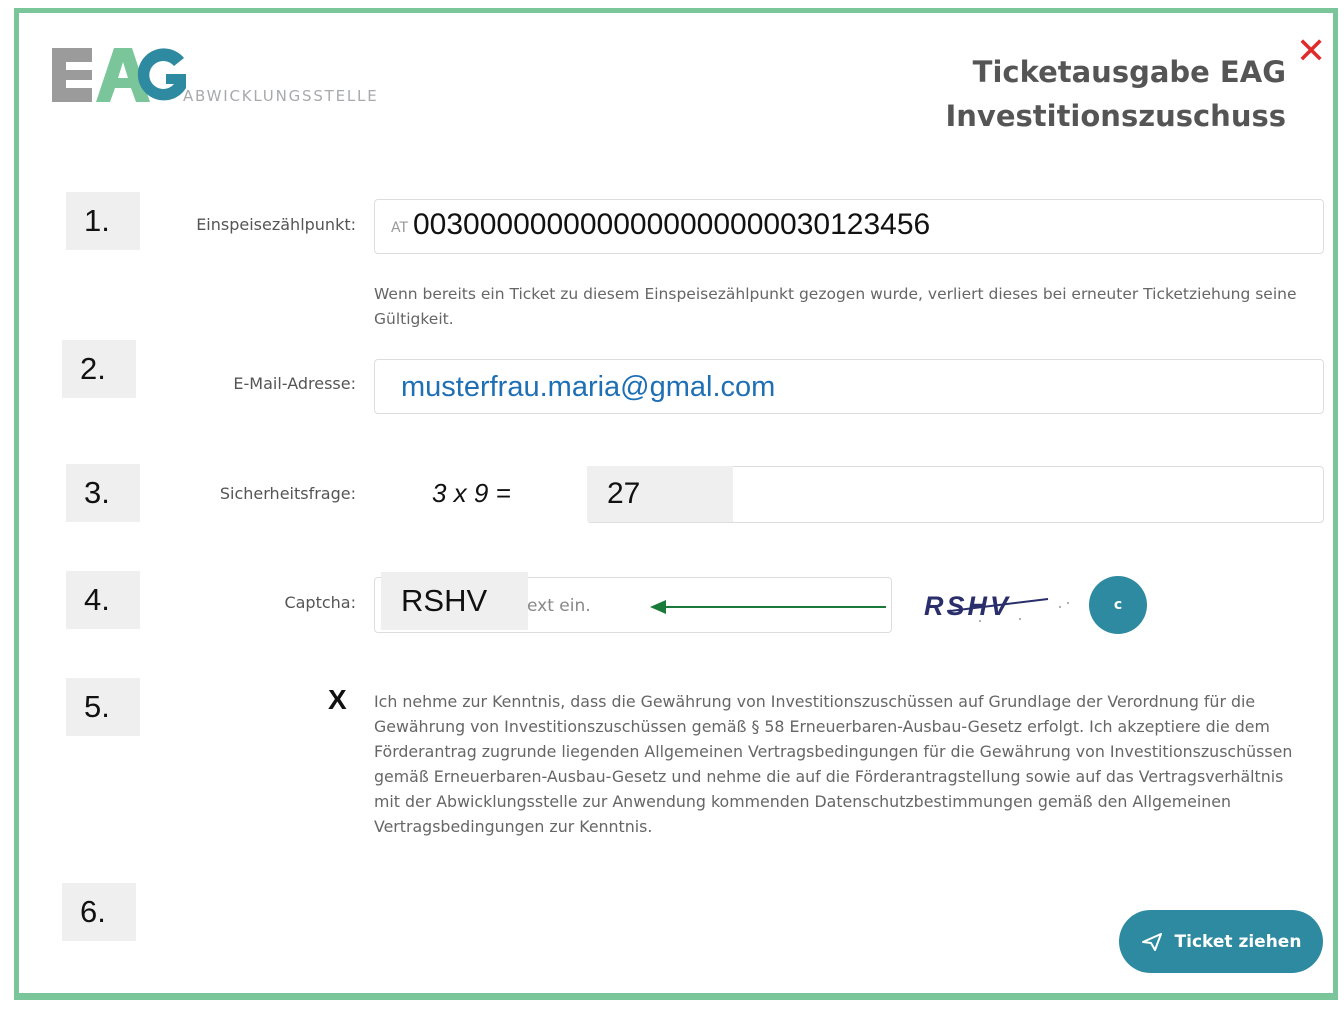 Image resolution: width=1344 pixels, height=1011 pixels. What do you see at coordinates (337, 700) in the screenshot?
I see `consent-checkbox: X` at bounding box center [337, 700].